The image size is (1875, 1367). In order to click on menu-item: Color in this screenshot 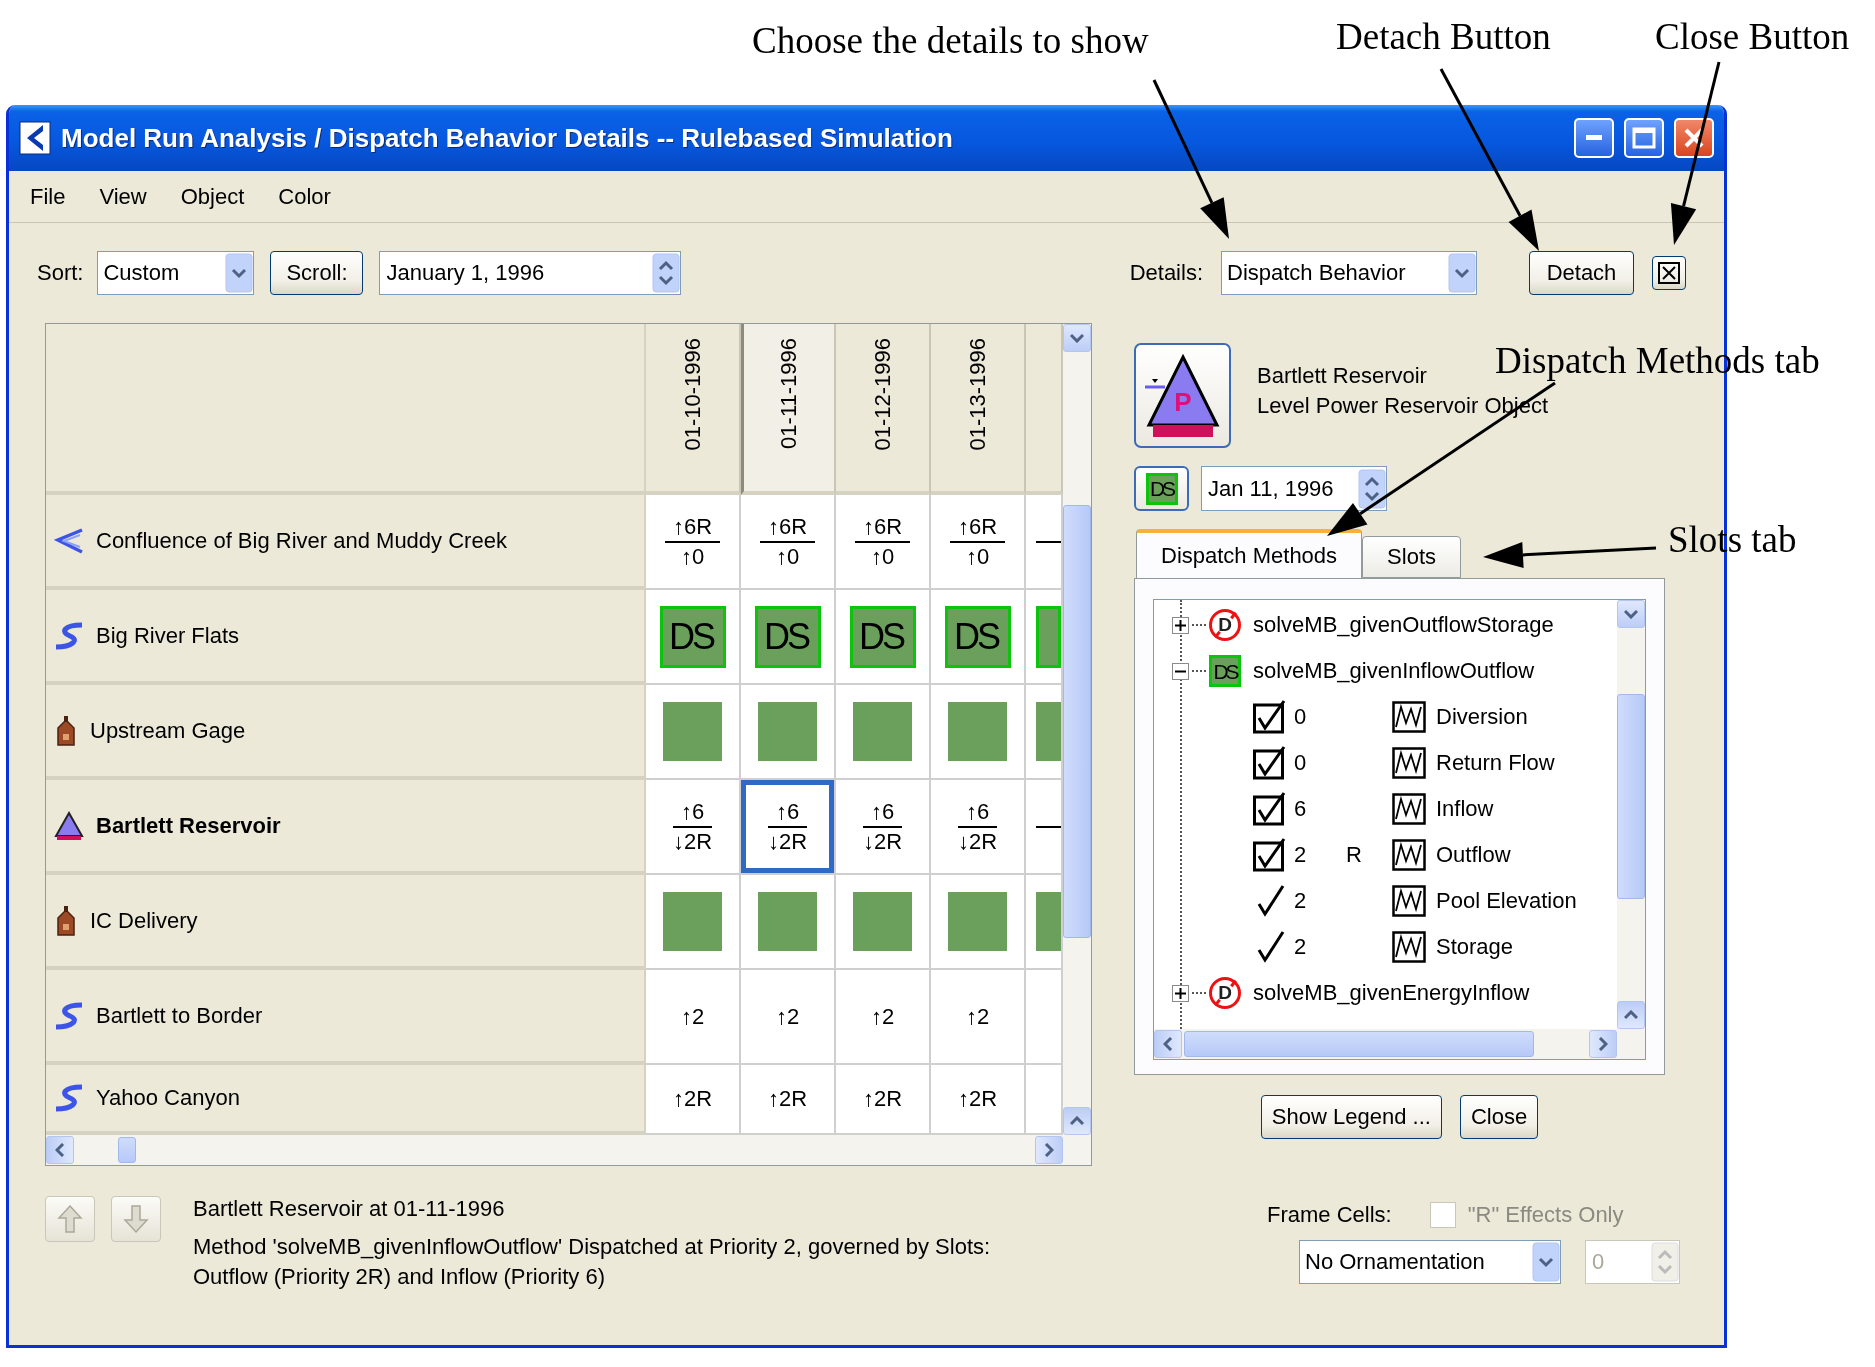, I will do `click(304, 196)`.